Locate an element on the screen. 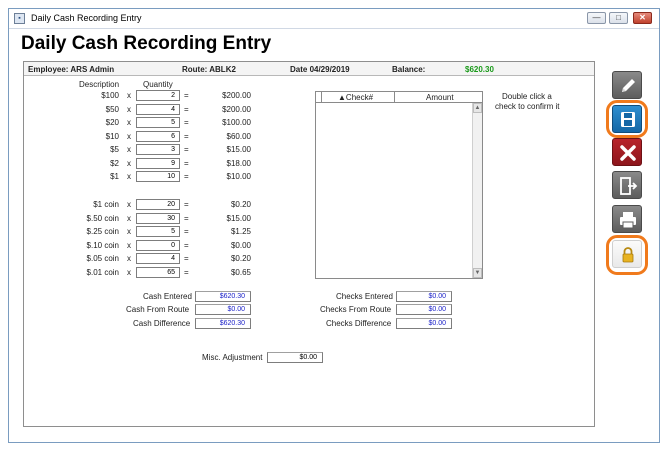 Image resolution: width=670 pixels, height=453 pixels. exit-button is located at coordinates (627, 185).